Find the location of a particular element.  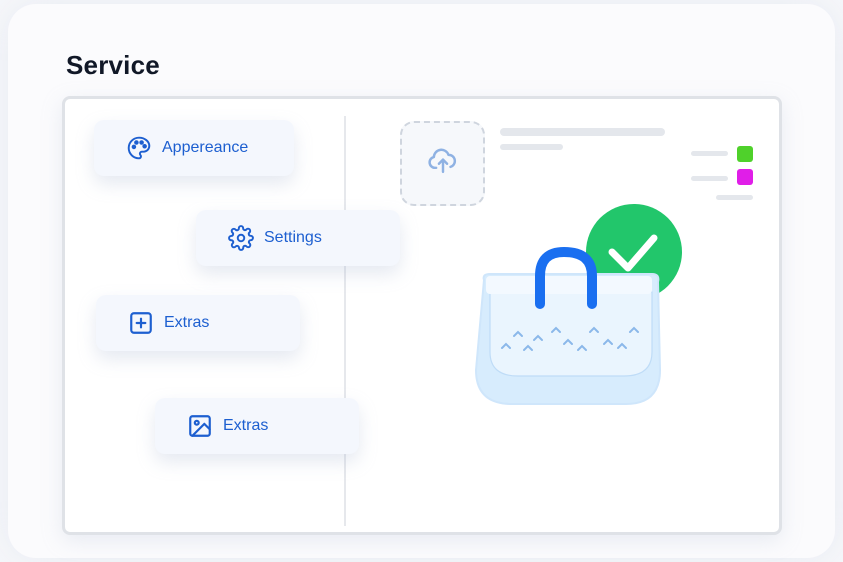

menu-item-label: Settings is located at coordinates (293, 237).